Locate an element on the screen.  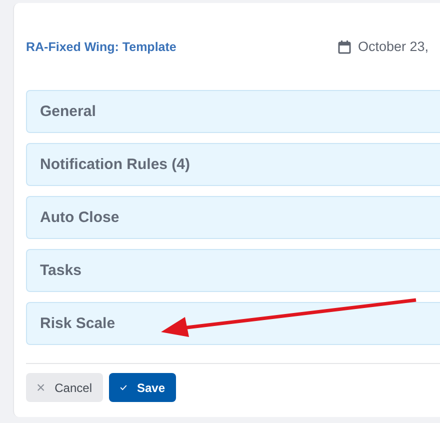
accordion-section: Tasks is located at coordinates (233, 270).